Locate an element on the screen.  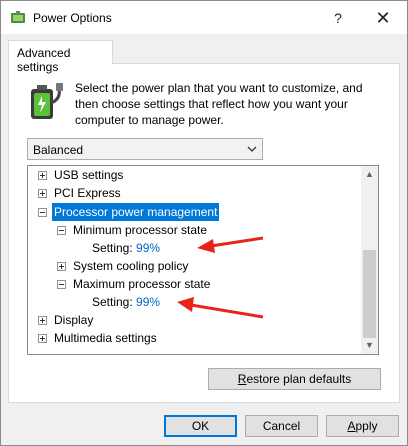
access-key: A is located at coordinates (351, 426).